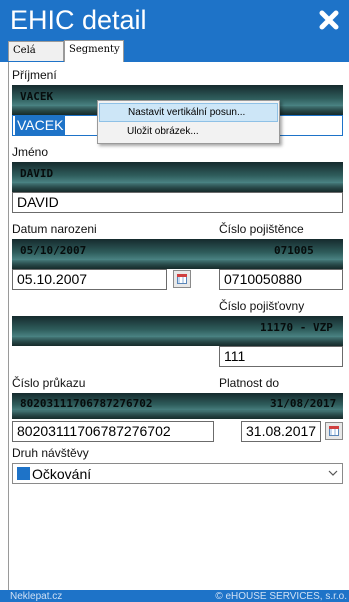  Describe the element at coordinates (113, 431) in the screenshot. I see `cislo-prukazu-field: 80203111706787276702` at that location.